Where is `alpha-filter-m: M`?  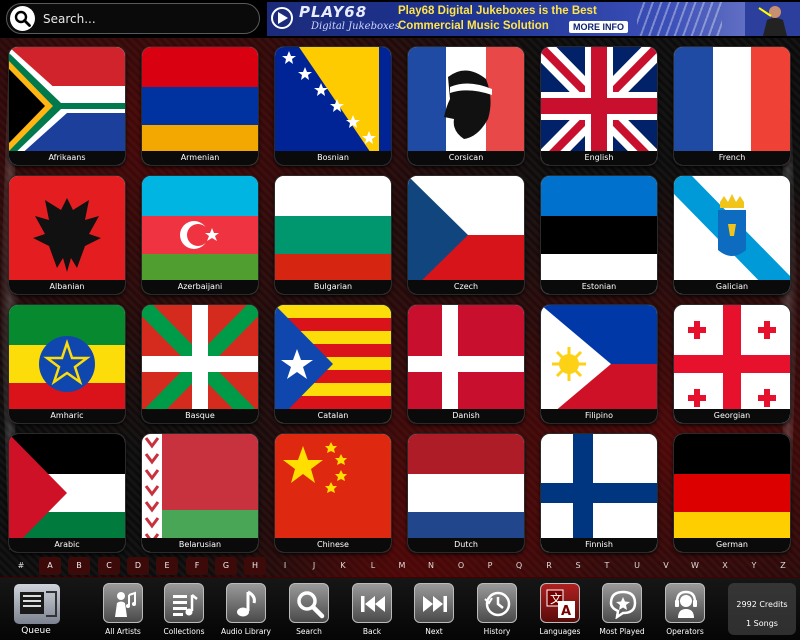 alpha-filter-m: M is located at coordinates (402, 566).